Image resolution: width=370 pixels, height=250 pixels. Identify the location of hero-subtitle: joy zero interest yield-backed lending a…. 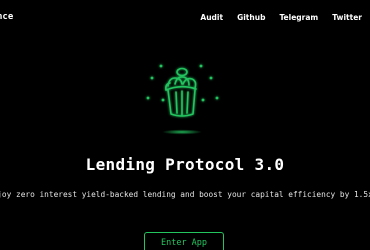
(185, 194).